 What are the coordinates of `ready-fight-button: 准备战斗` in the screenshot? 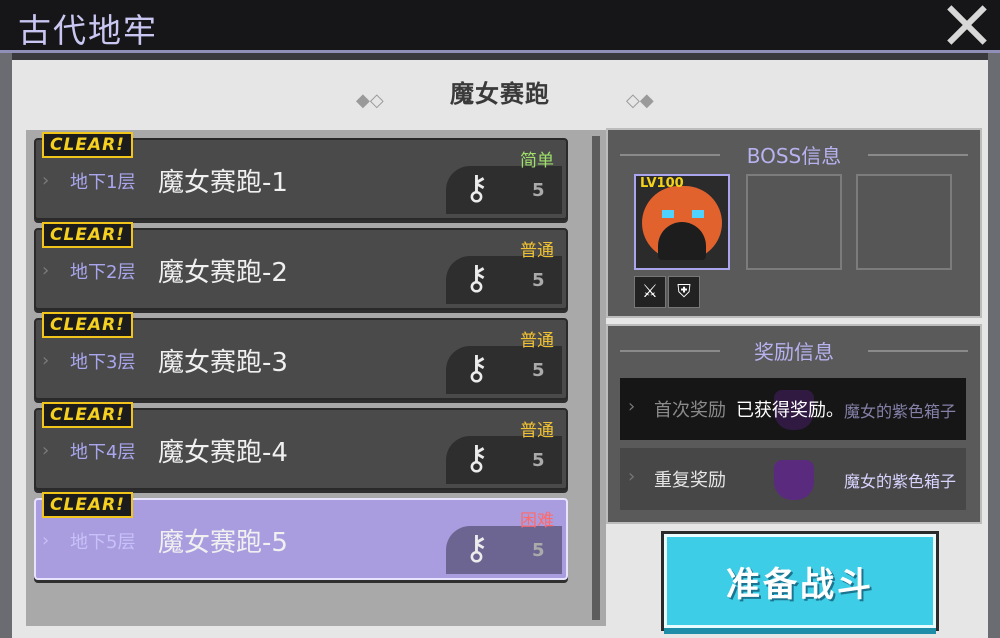 It's located at (800, 581).